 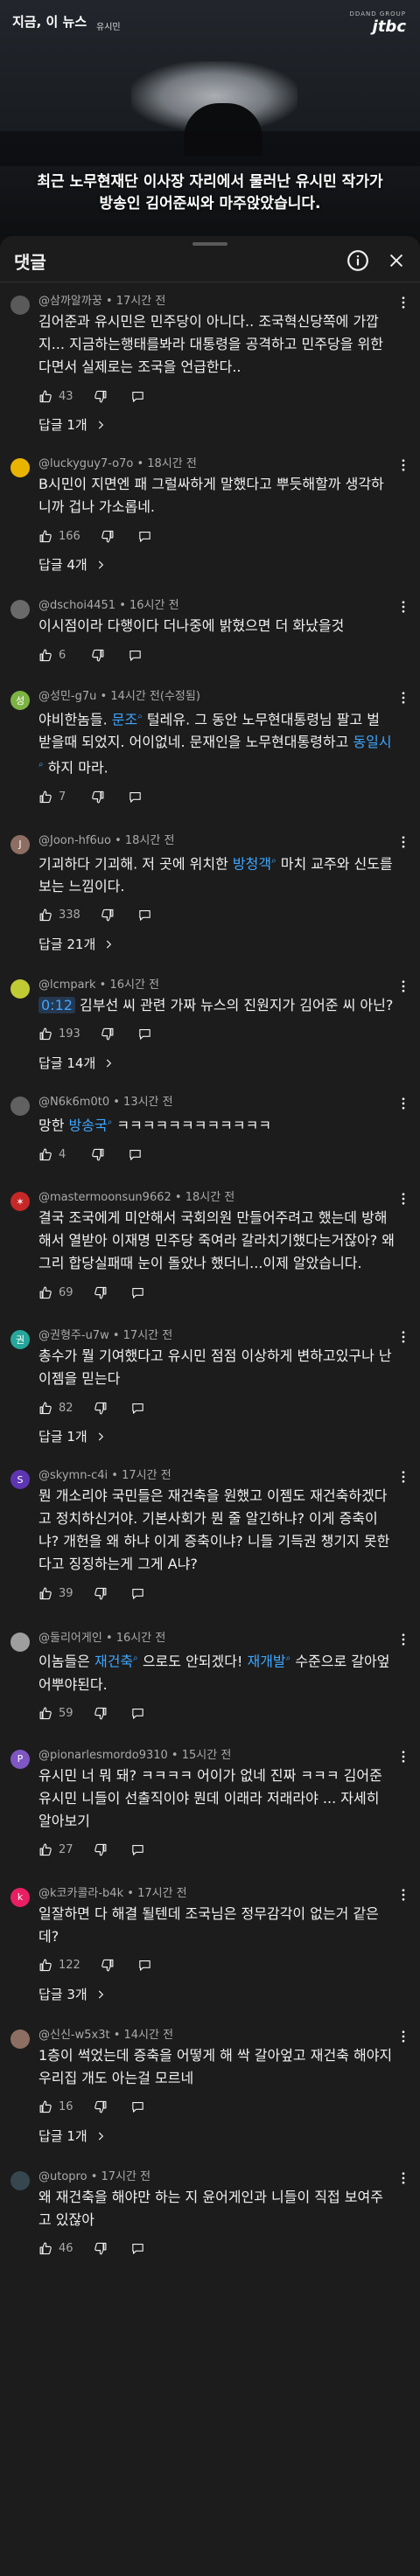 I want to click on comment-author: @둘리어게인, so click(x=70, y=1638).